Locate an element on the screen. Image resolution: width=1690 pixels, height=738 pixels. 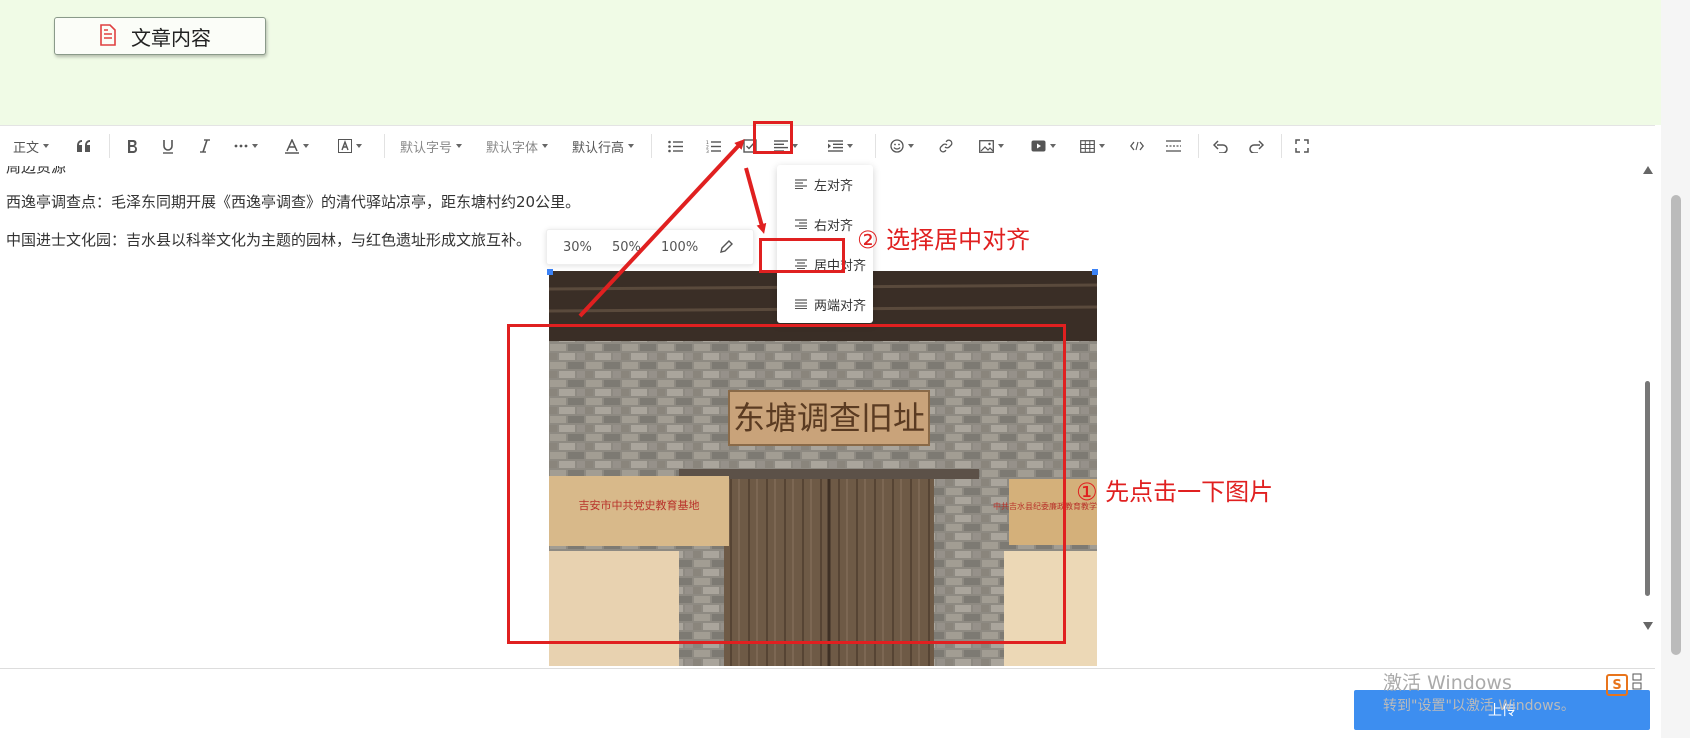
undo-icon is located at coordinates (1220, 146).